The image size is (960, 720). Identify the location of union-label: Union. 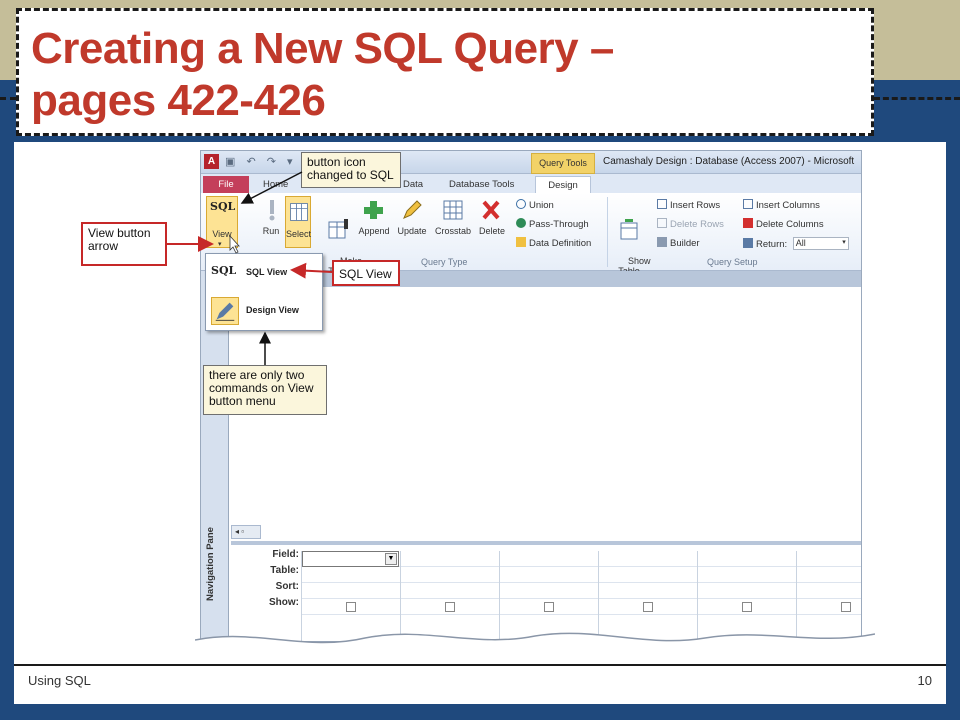
(541, 205).